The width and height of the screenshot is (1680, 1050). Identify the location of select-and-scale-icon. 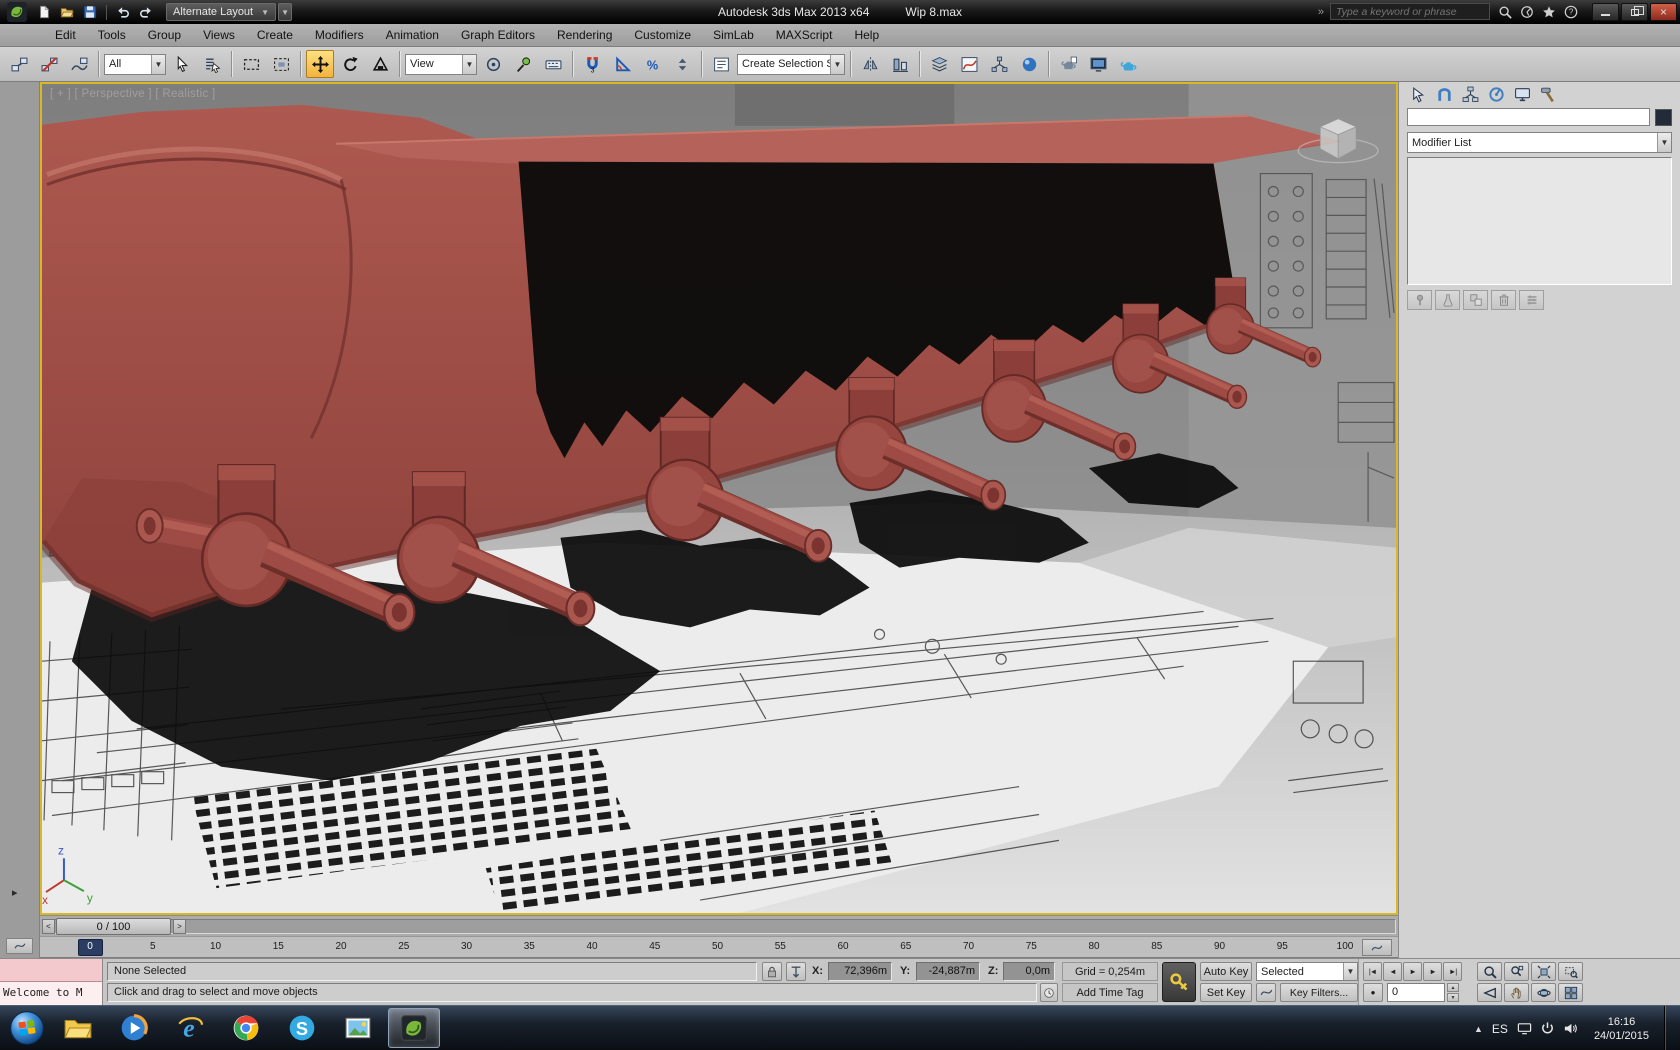
(380, 64).